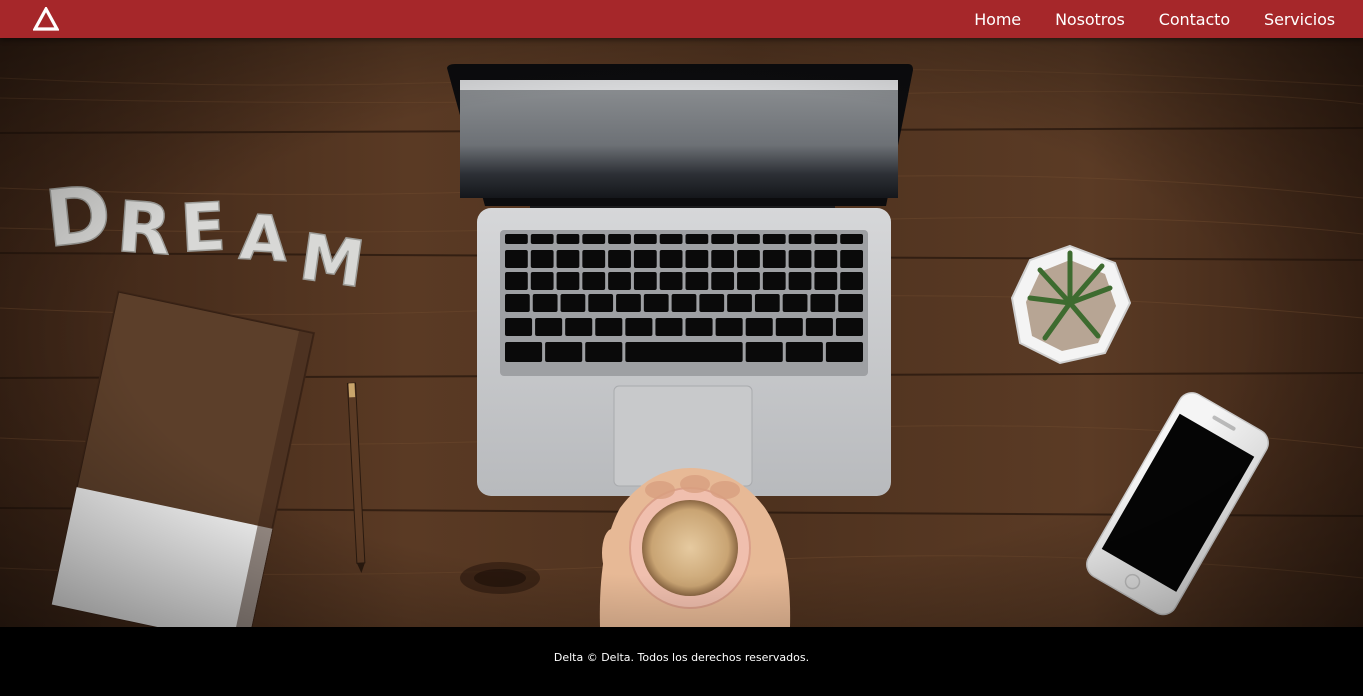  I want to click on nav-home: Home, so click(997, 19).